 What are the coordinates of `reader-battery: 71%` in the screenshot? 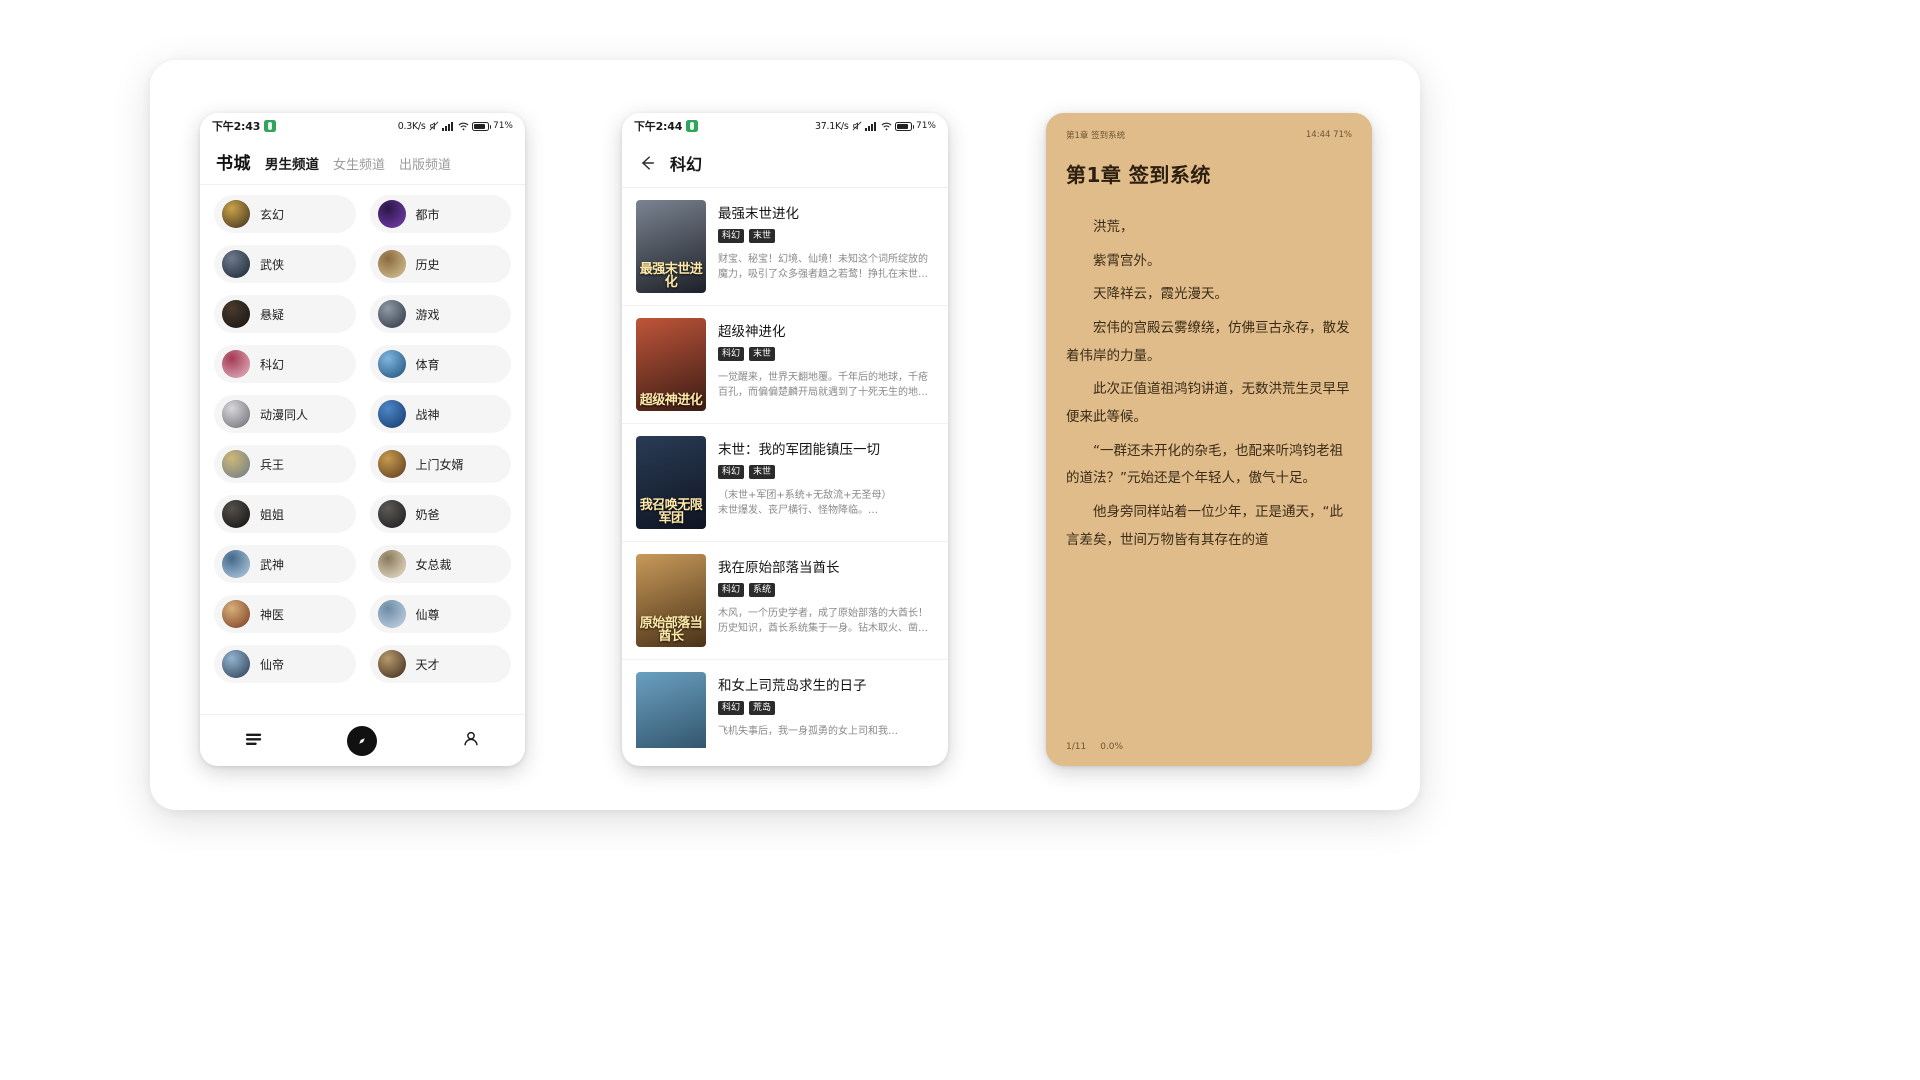 It's located at (1342, 135).